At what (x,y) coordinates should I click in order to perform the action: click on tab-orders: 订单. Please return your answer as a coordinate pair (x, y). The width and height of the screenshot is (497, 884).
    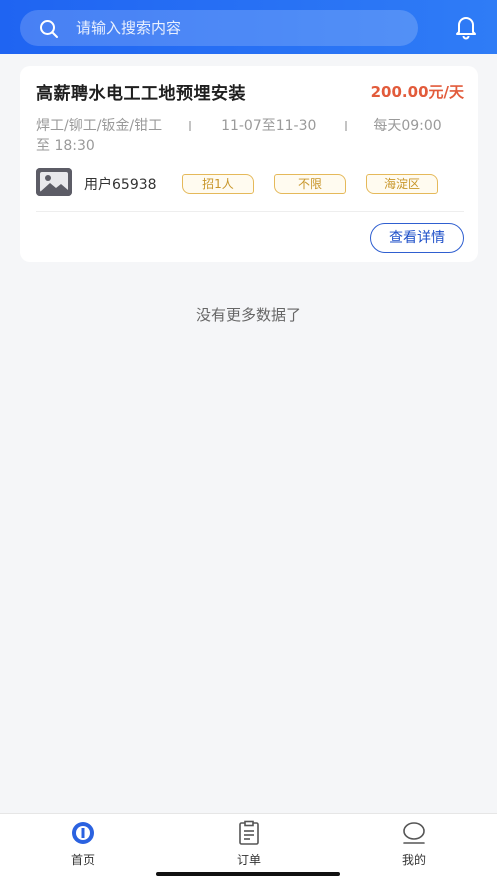
    Looking at the image, I should click on (249, 844).